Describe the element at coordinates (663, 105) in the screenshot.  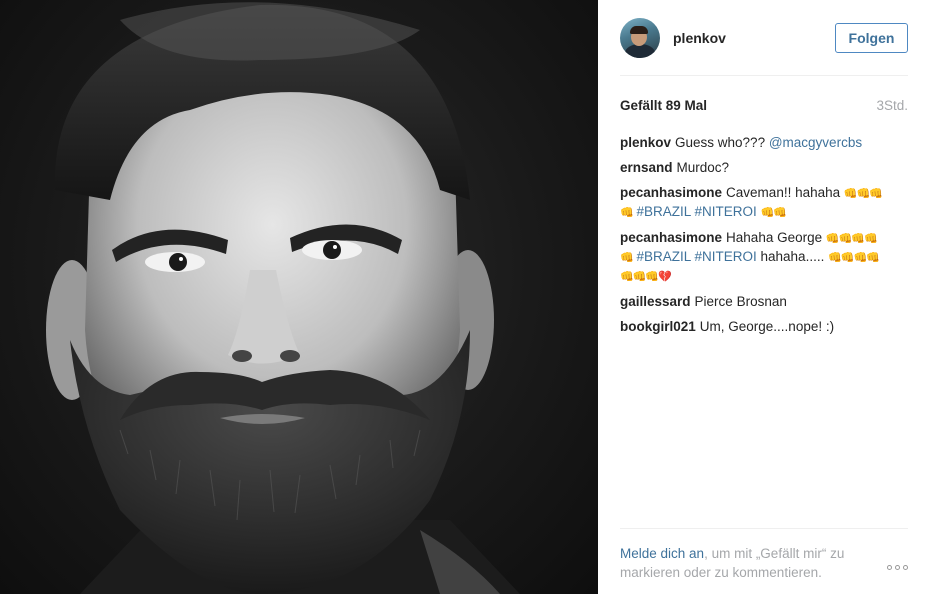
I see `likes-count: Gefällt 89 Mal` at that location.